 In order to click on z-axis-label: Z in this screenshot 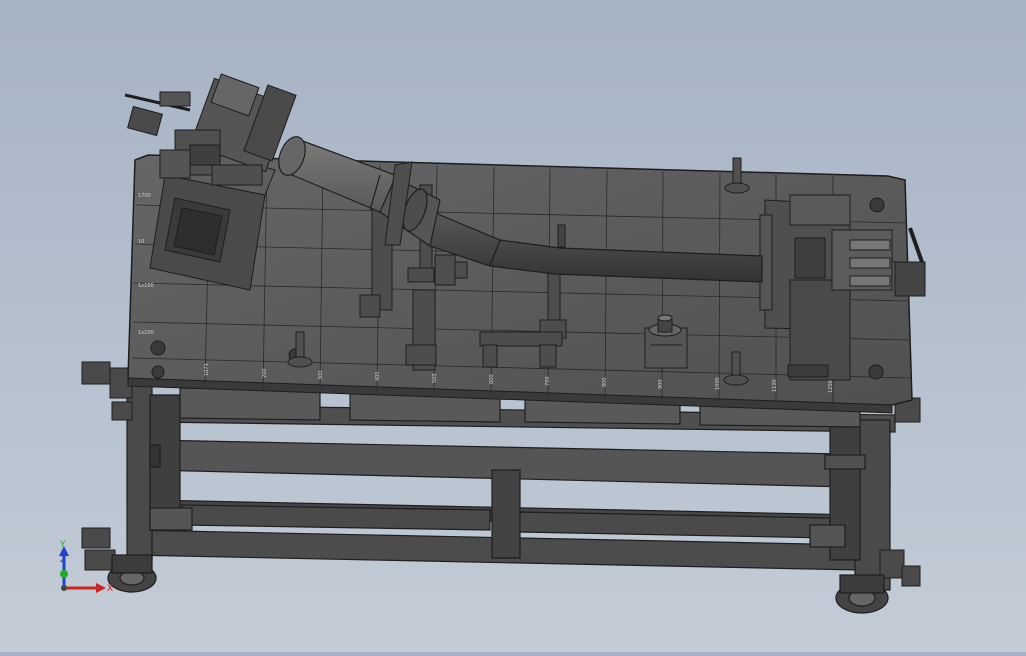, I will do `click(63, 560)`.